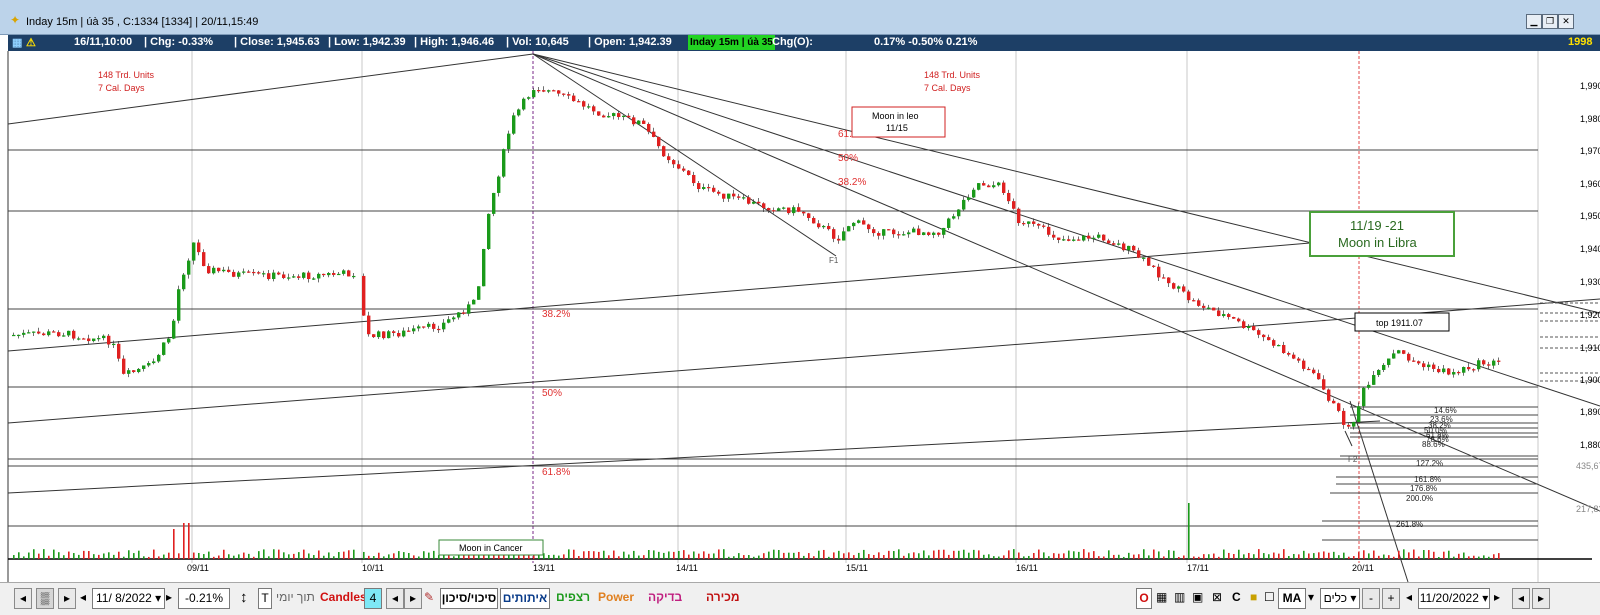 The width and height of the screenshot is (1600, 615). Describe the element at coordinates (295, 597) in the screenshot. I see `intraday-label: תוך יומי` at that location.